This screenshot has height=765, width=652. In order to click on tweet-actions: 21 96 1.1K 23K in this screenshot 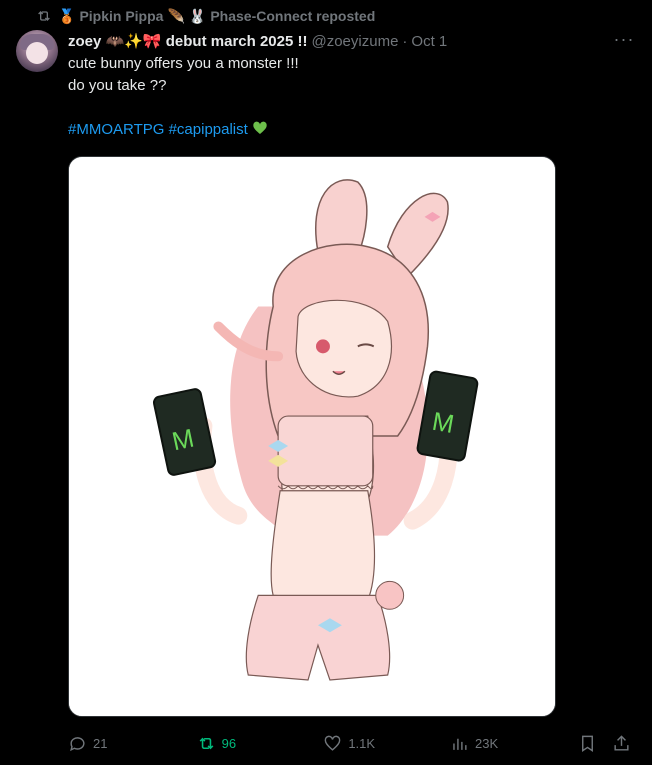, I will do `click(353, 743)`.